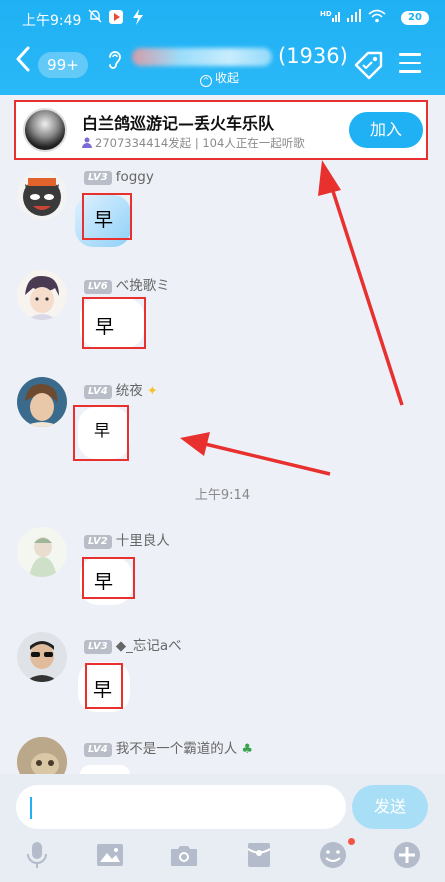 The width and height of the screenshot is (445, 882). I want to click on group-name-redacted, so click(202, 57).